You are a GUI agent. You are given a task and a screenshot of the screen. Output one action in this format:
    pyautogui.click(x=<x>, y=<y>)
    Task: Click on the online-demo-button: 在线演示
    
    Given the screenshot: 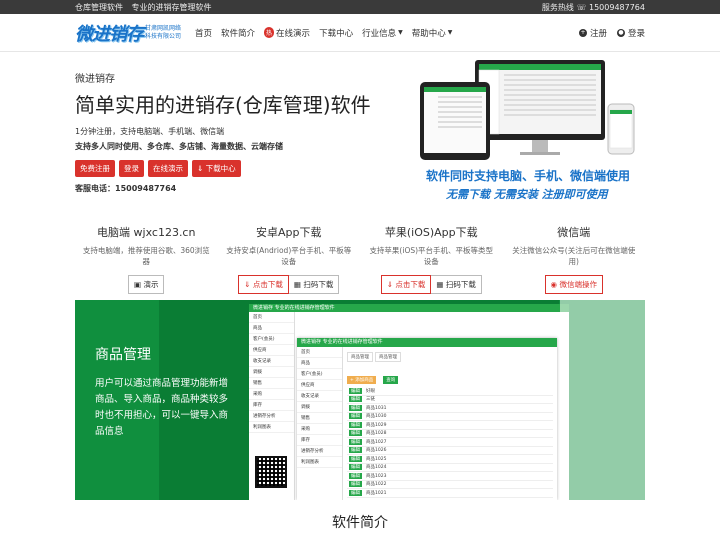 What is the action you would take?
    pyautogui.click(x=168, y=168)
    